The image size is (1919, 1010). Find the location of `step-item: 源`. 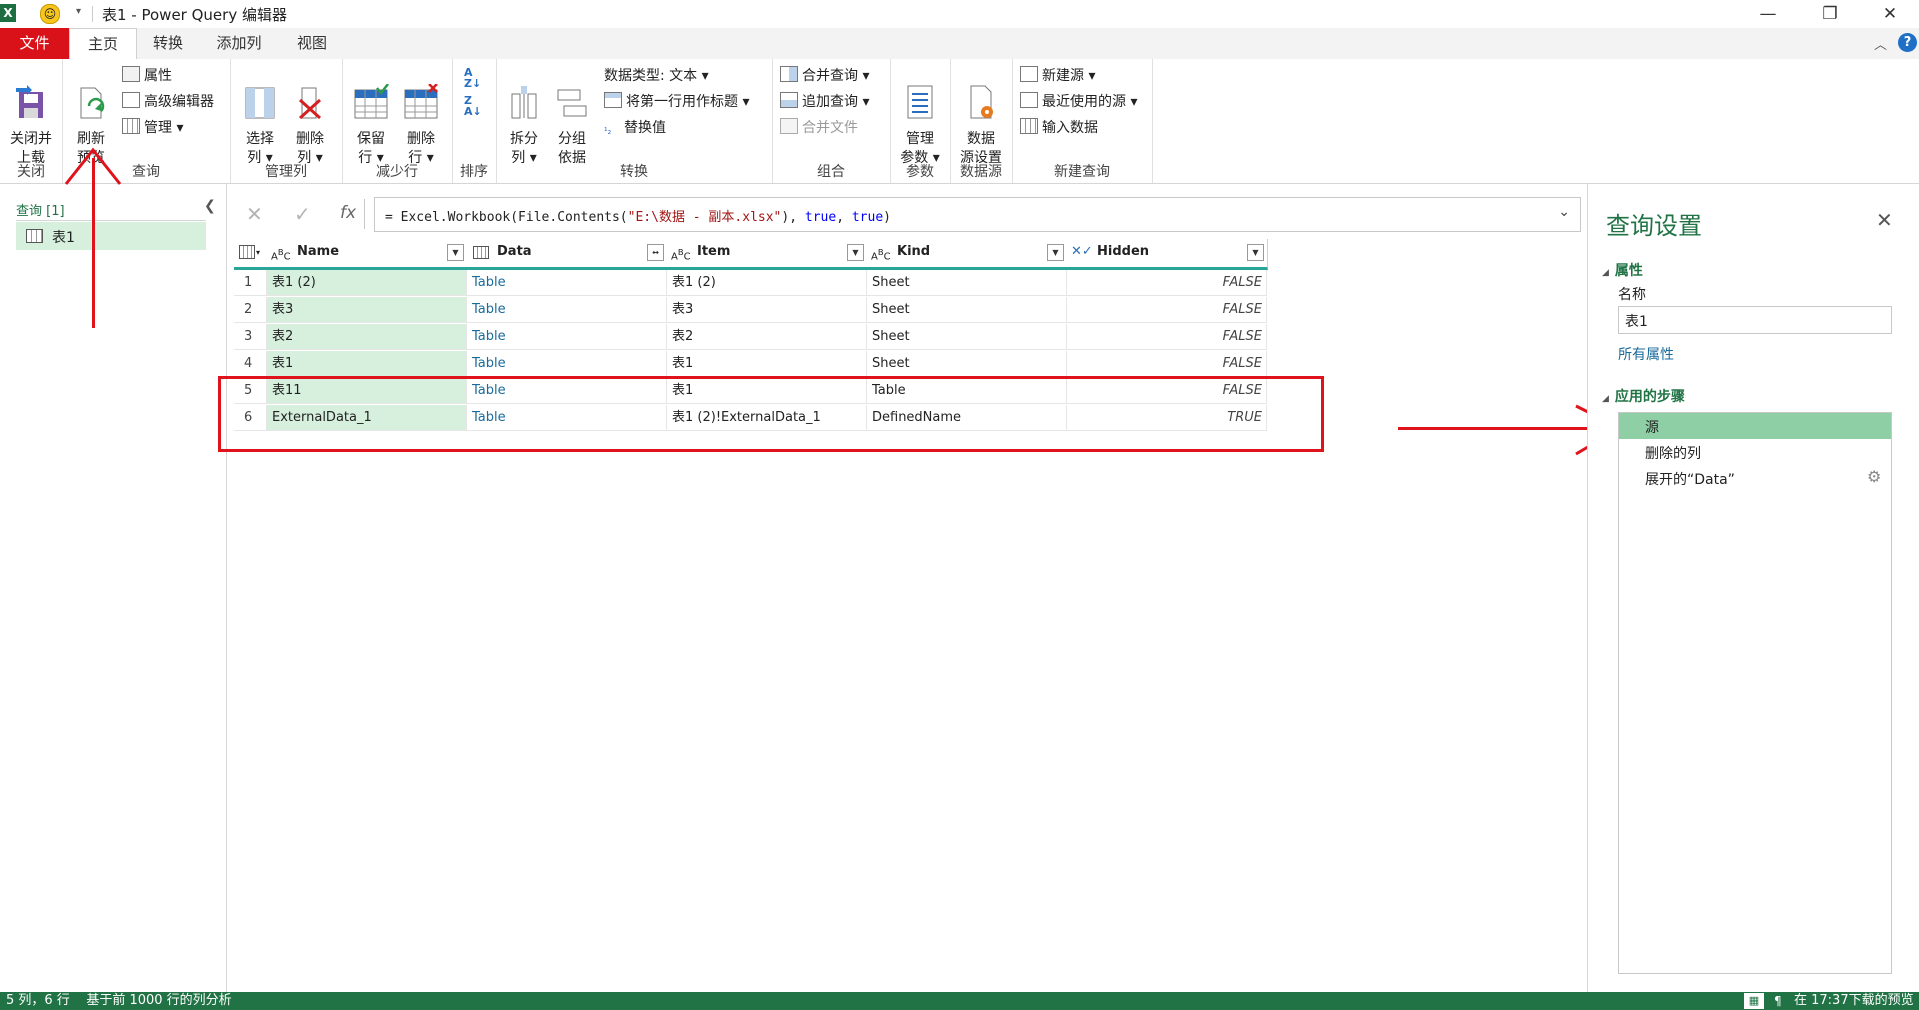

step-item: 源 is located at coordinates (1755, 426).